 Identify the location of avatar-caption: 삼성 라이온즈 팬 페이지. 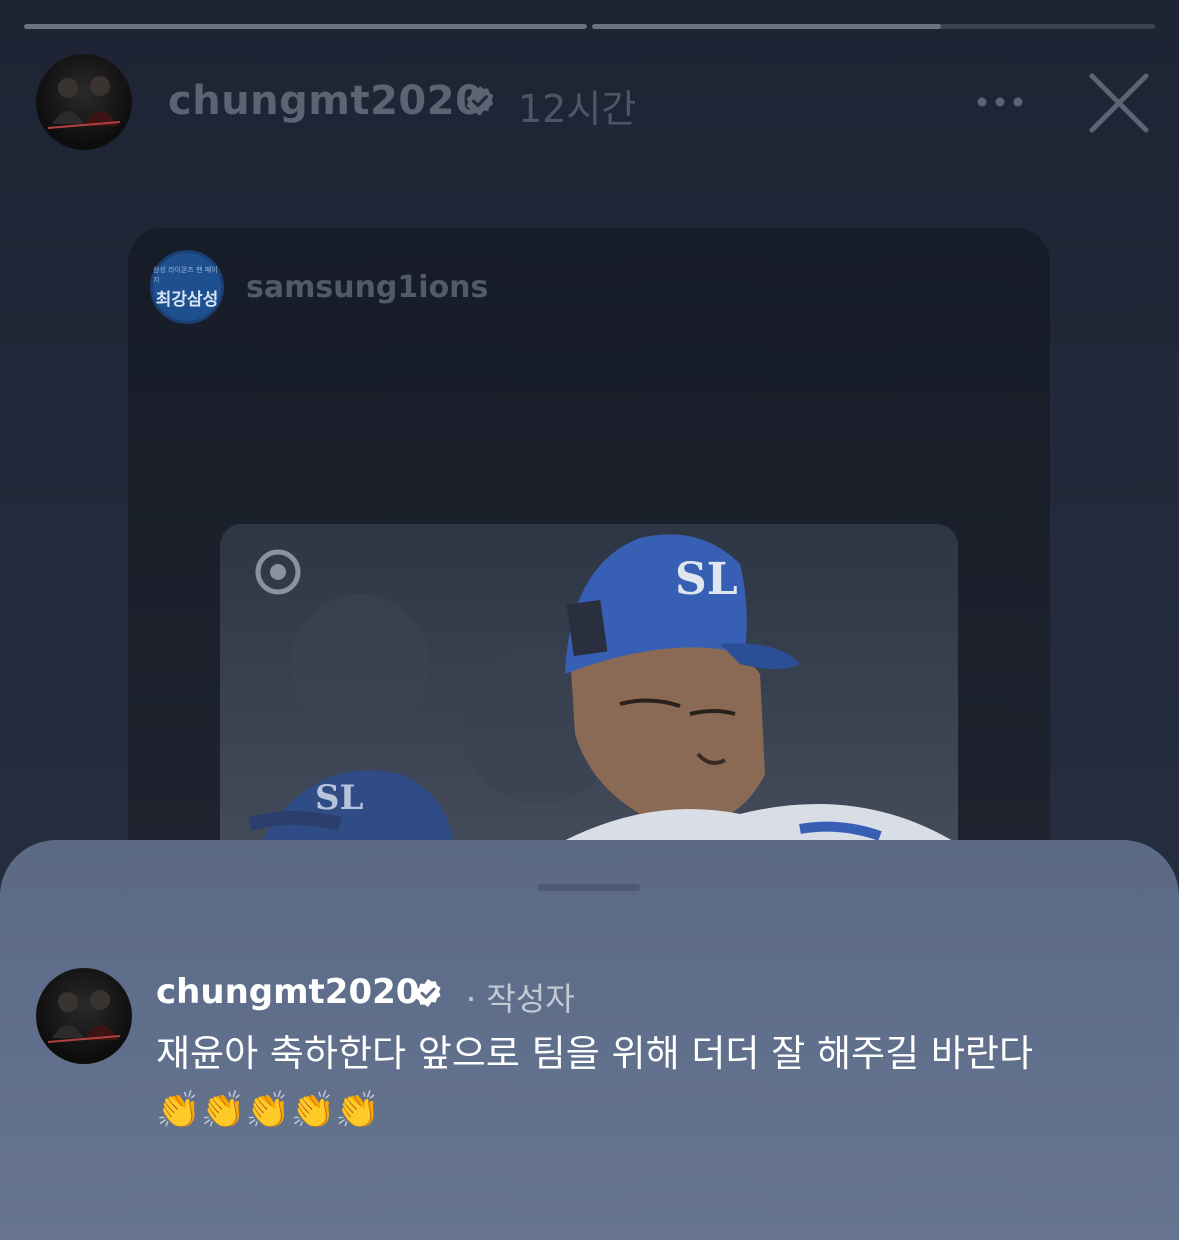
(185, 274).